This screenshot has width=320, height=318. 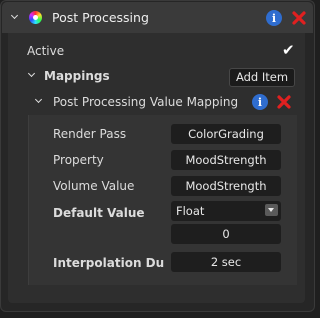 I want to click on color-wheel-icon, so click(x=35, y=17).